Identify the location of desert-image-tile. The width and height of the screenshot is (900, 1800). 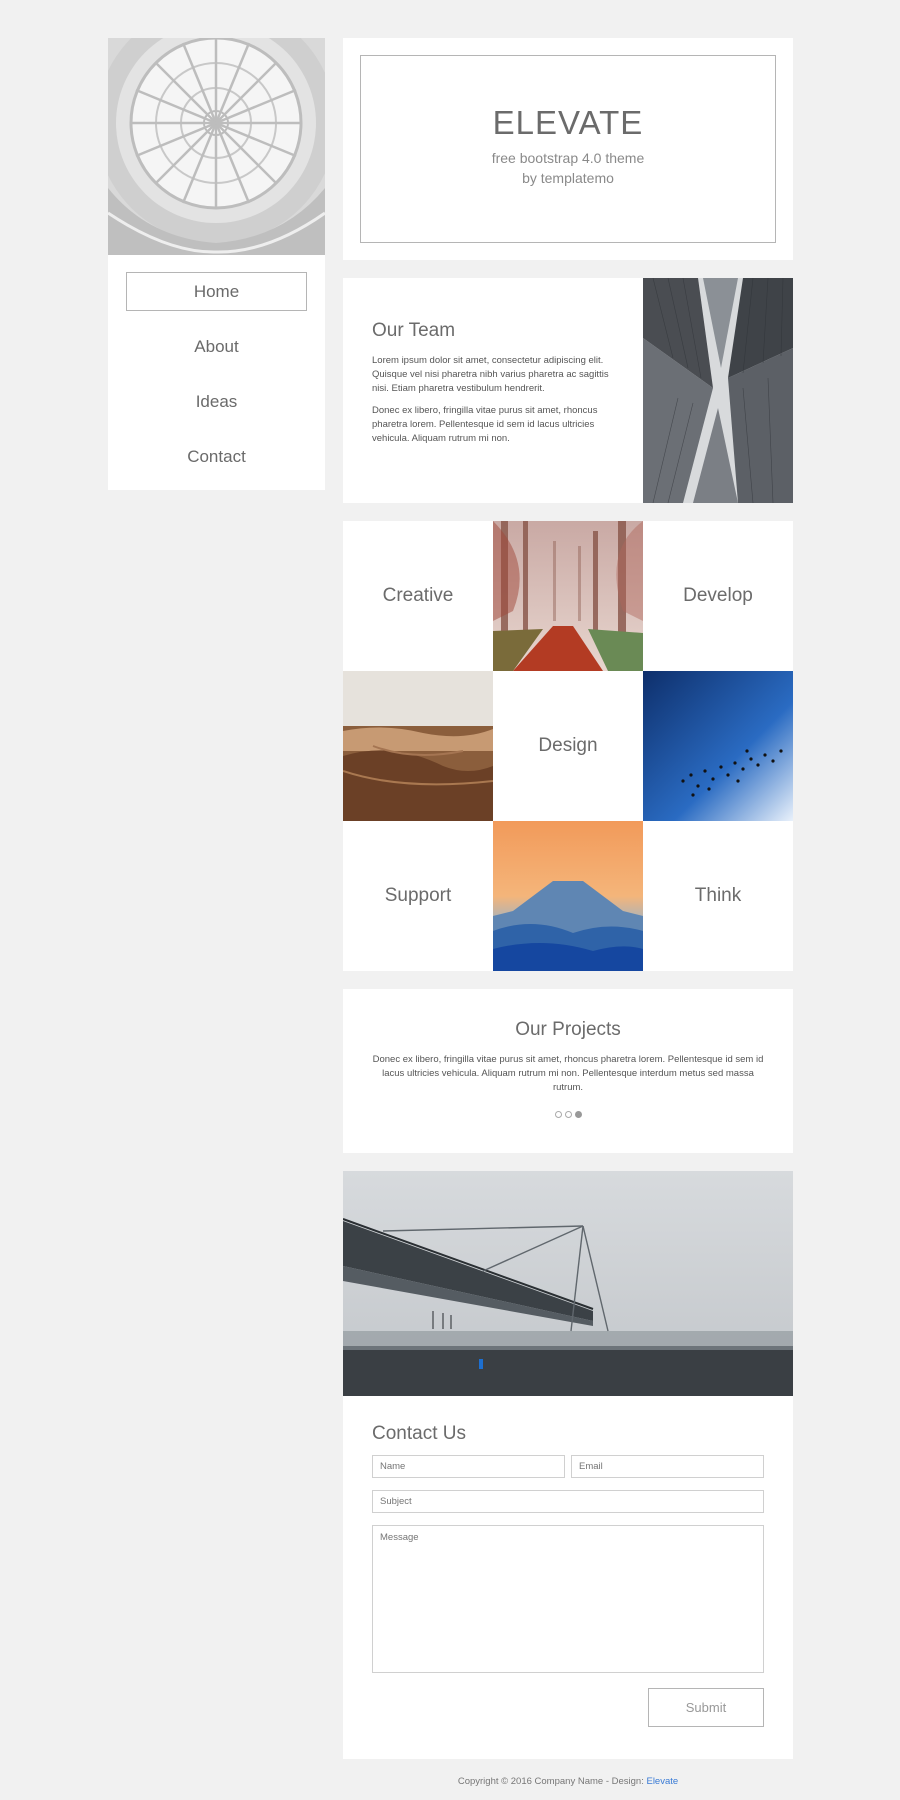
(418, 746).